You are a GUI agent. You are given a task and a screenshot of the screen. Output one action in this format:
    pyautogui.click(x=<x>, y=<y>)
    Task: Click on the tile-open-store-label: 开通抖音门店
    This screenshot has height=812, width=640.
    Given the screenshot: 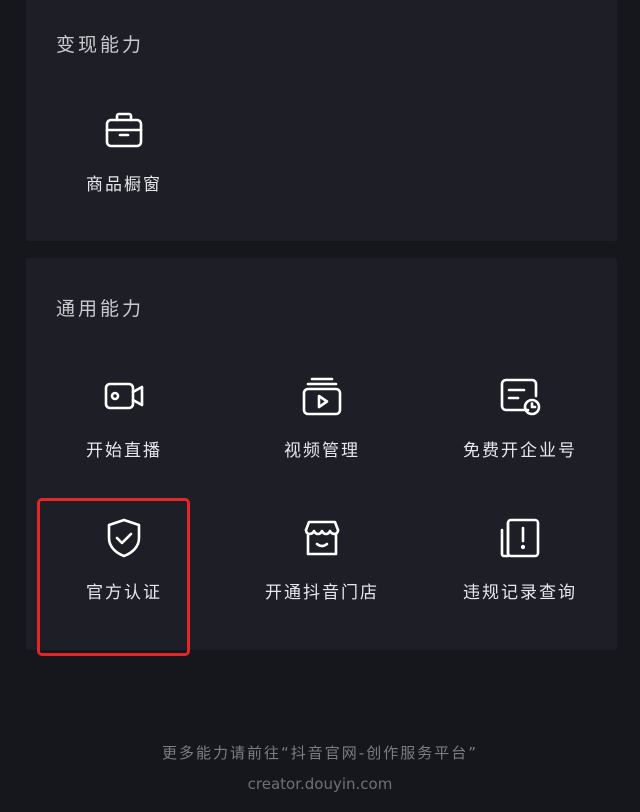 What is the action you would take?
    pyautogui.click(x=322, y=593)
    